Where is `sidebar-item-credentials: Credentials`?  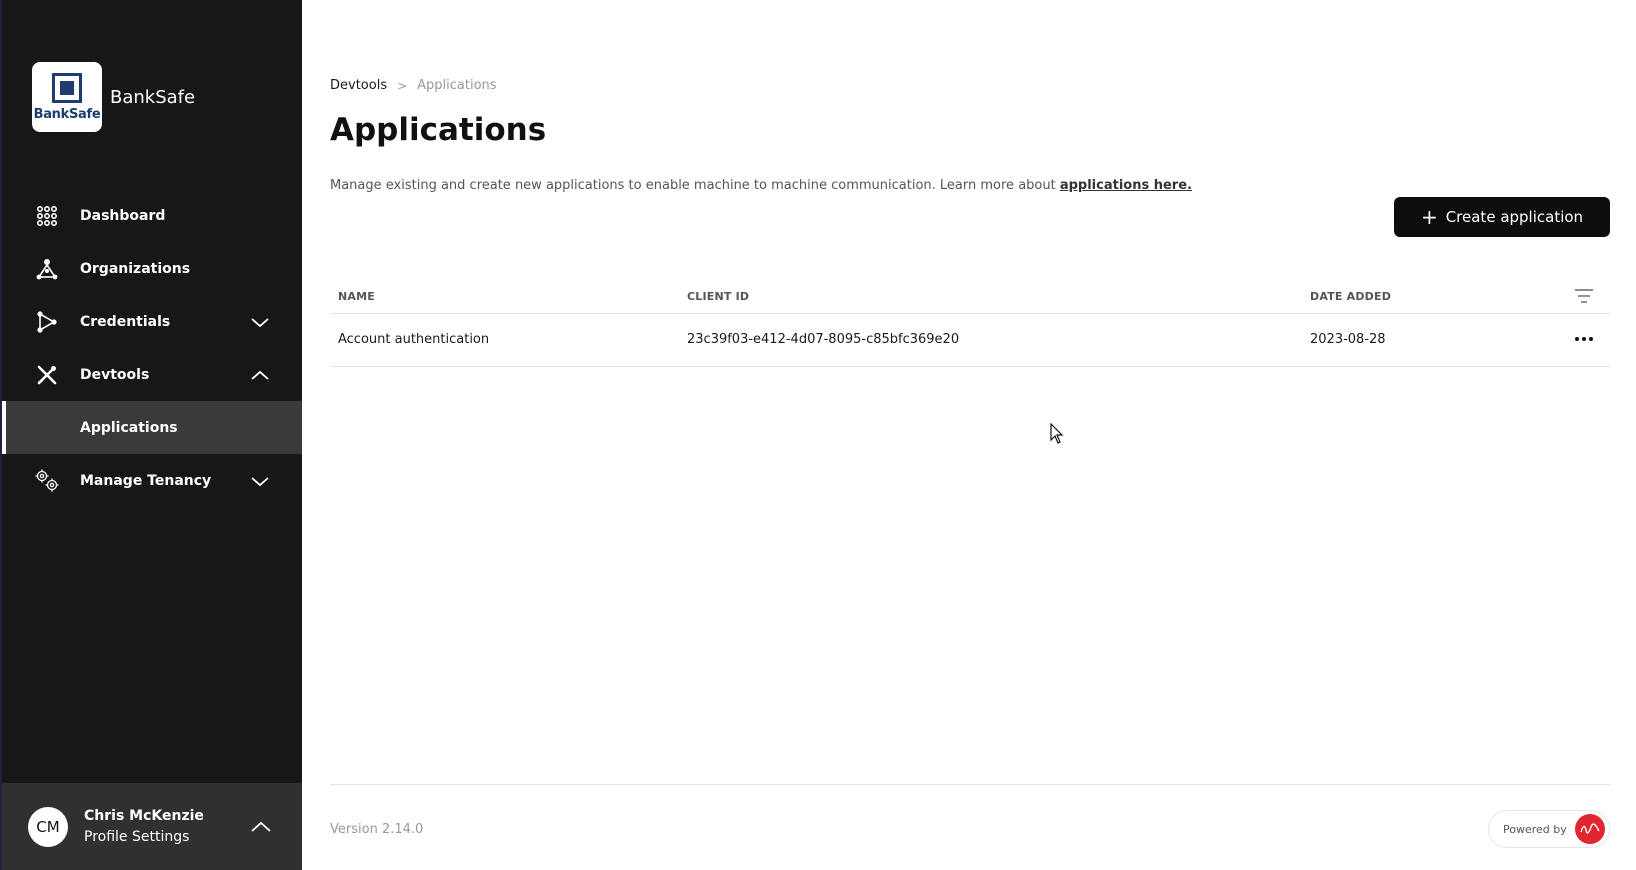 sidebar-item-credentials: Credentials is located at coordinates (152, 321).